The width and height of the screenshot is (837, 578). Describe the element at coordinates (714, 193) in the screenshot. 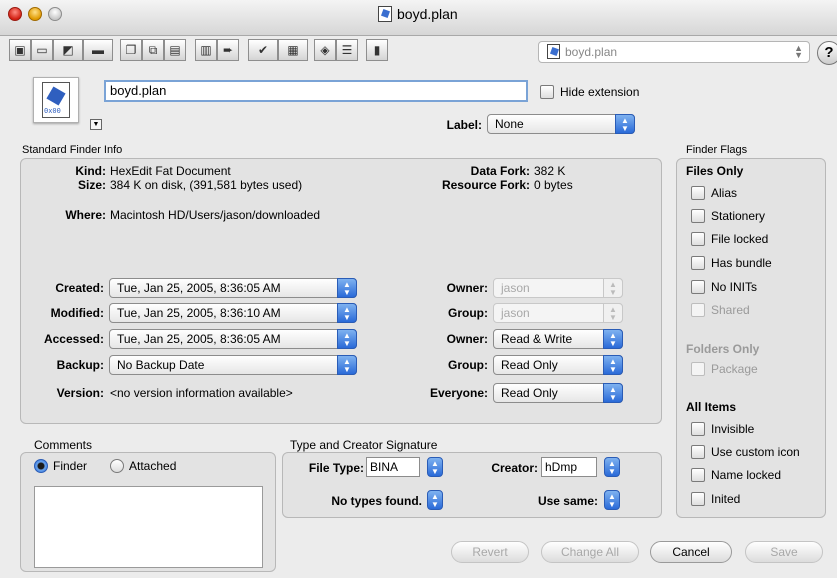

I see `alias-option: Alias` at that location.